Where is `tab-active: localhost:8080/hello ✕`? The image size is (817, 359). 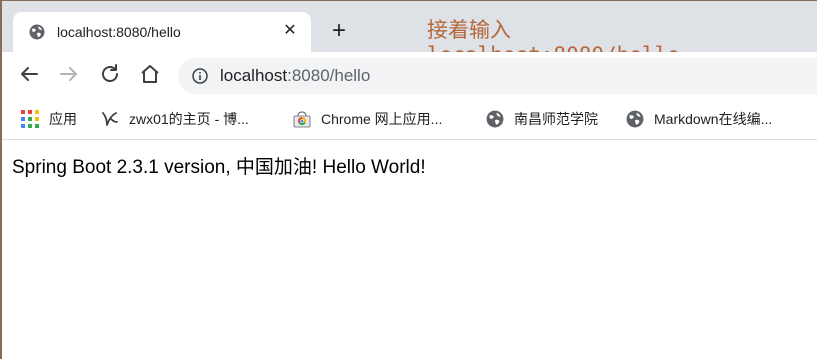
tab-active: localhost:8080/hello ✕ is located at coordinates (162, 32).